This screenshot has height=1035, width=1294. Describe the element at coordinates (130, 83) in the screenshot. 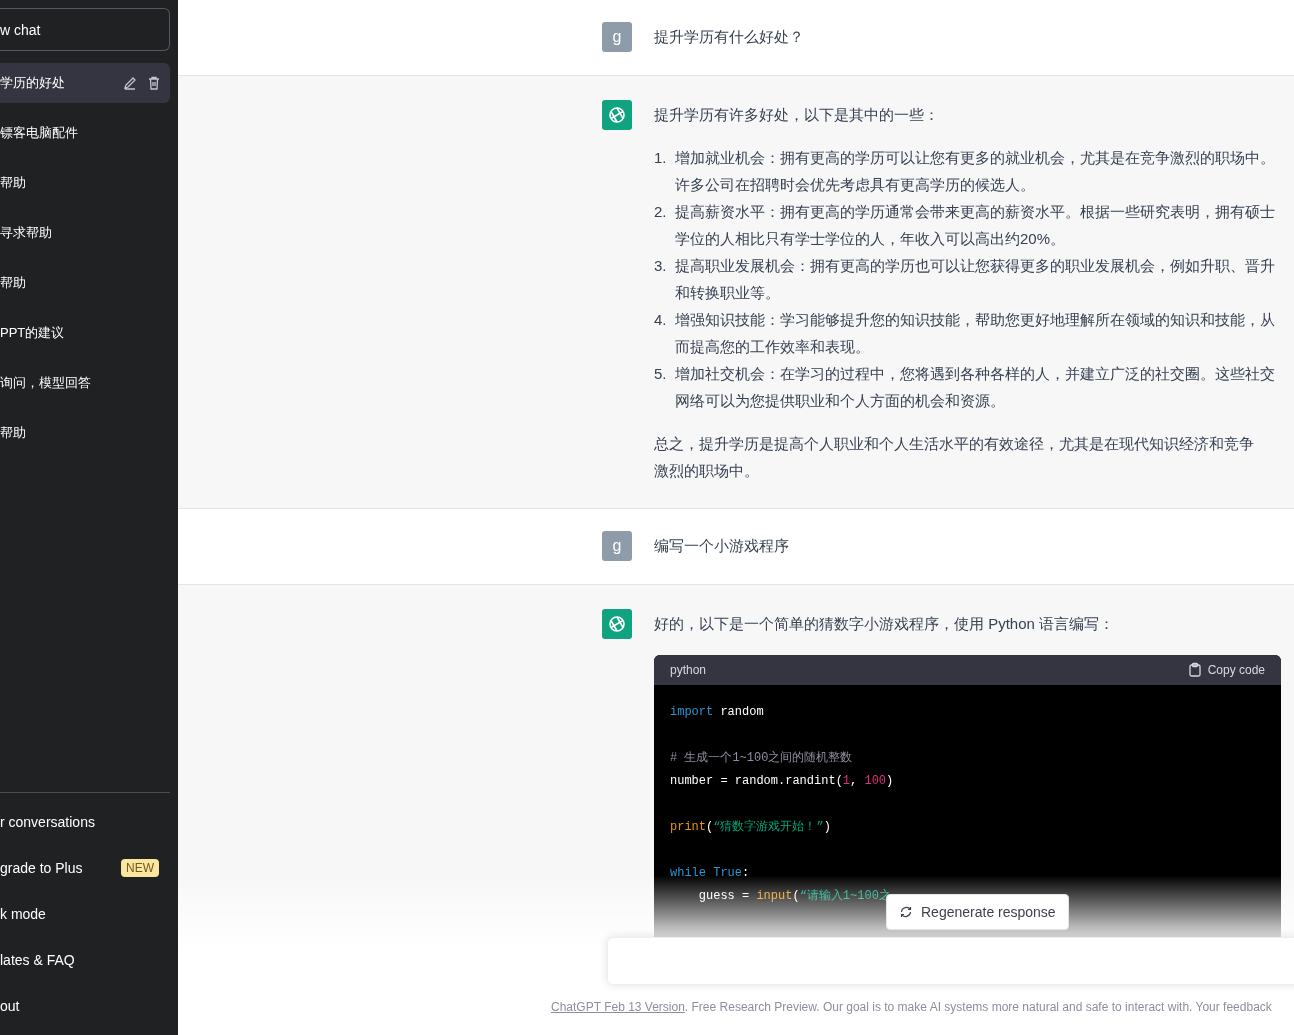

I see `edit-icon` at that location.